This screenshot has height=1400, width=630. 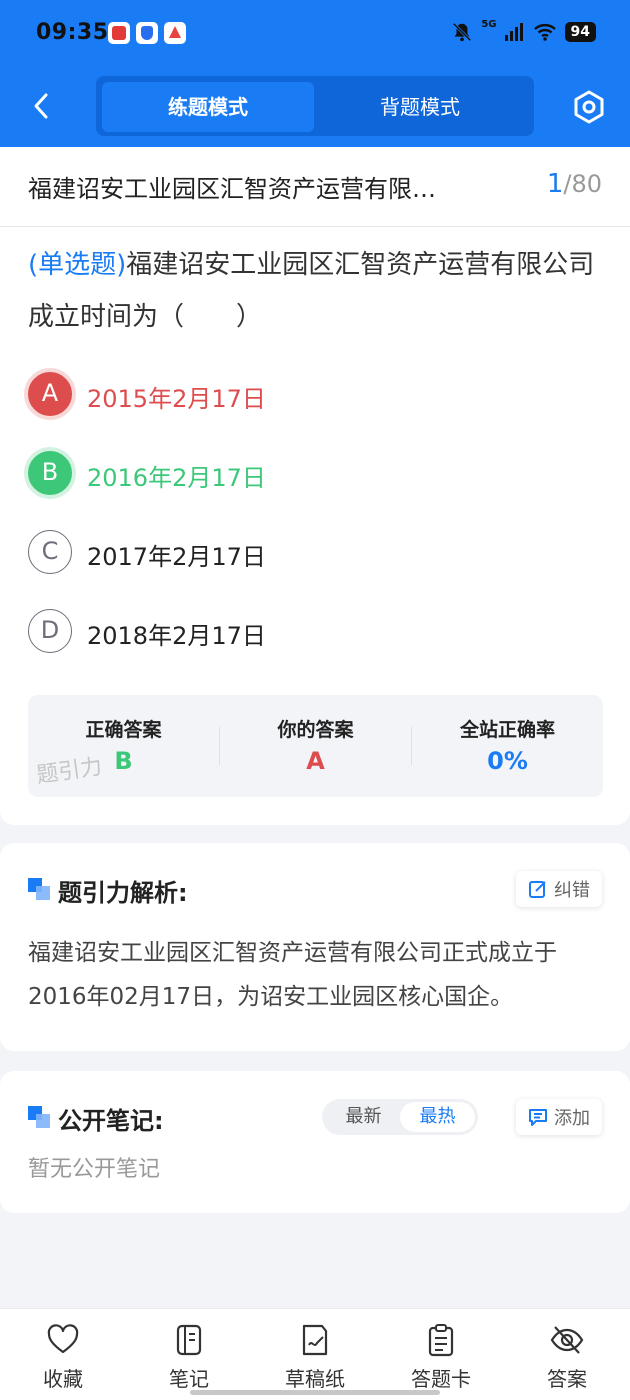 I want to click on comment-icon, so click(x=538, y=1117).